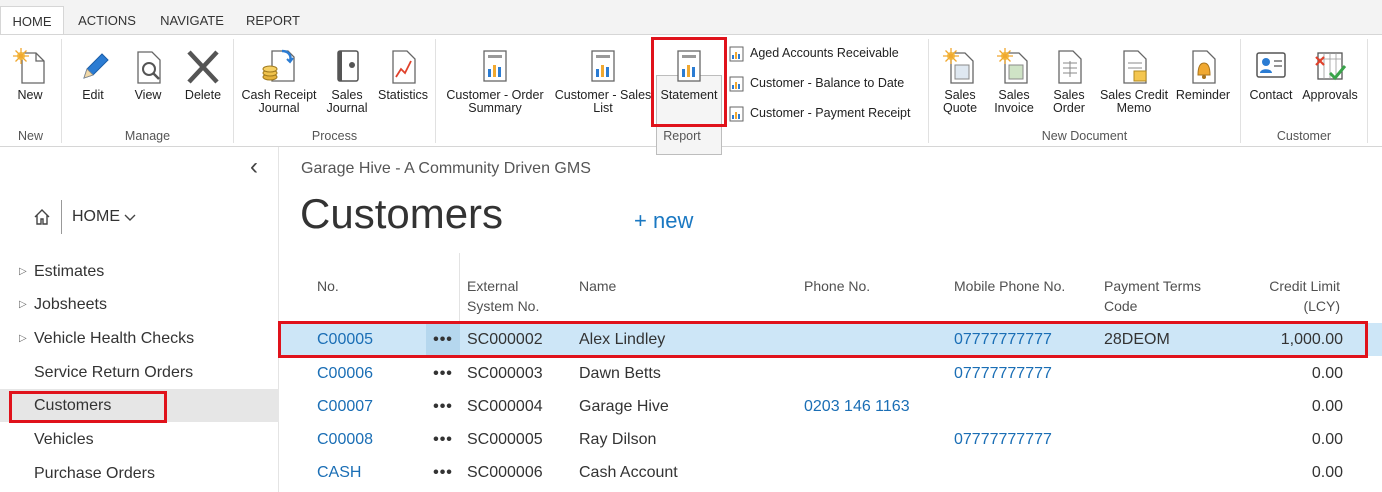 This screenshot has height=492, width=1382. What do you see at coordinates (505, 373) in the screenshot?
I see `external-system-no: SC000003` at bounding box center [505, 373].